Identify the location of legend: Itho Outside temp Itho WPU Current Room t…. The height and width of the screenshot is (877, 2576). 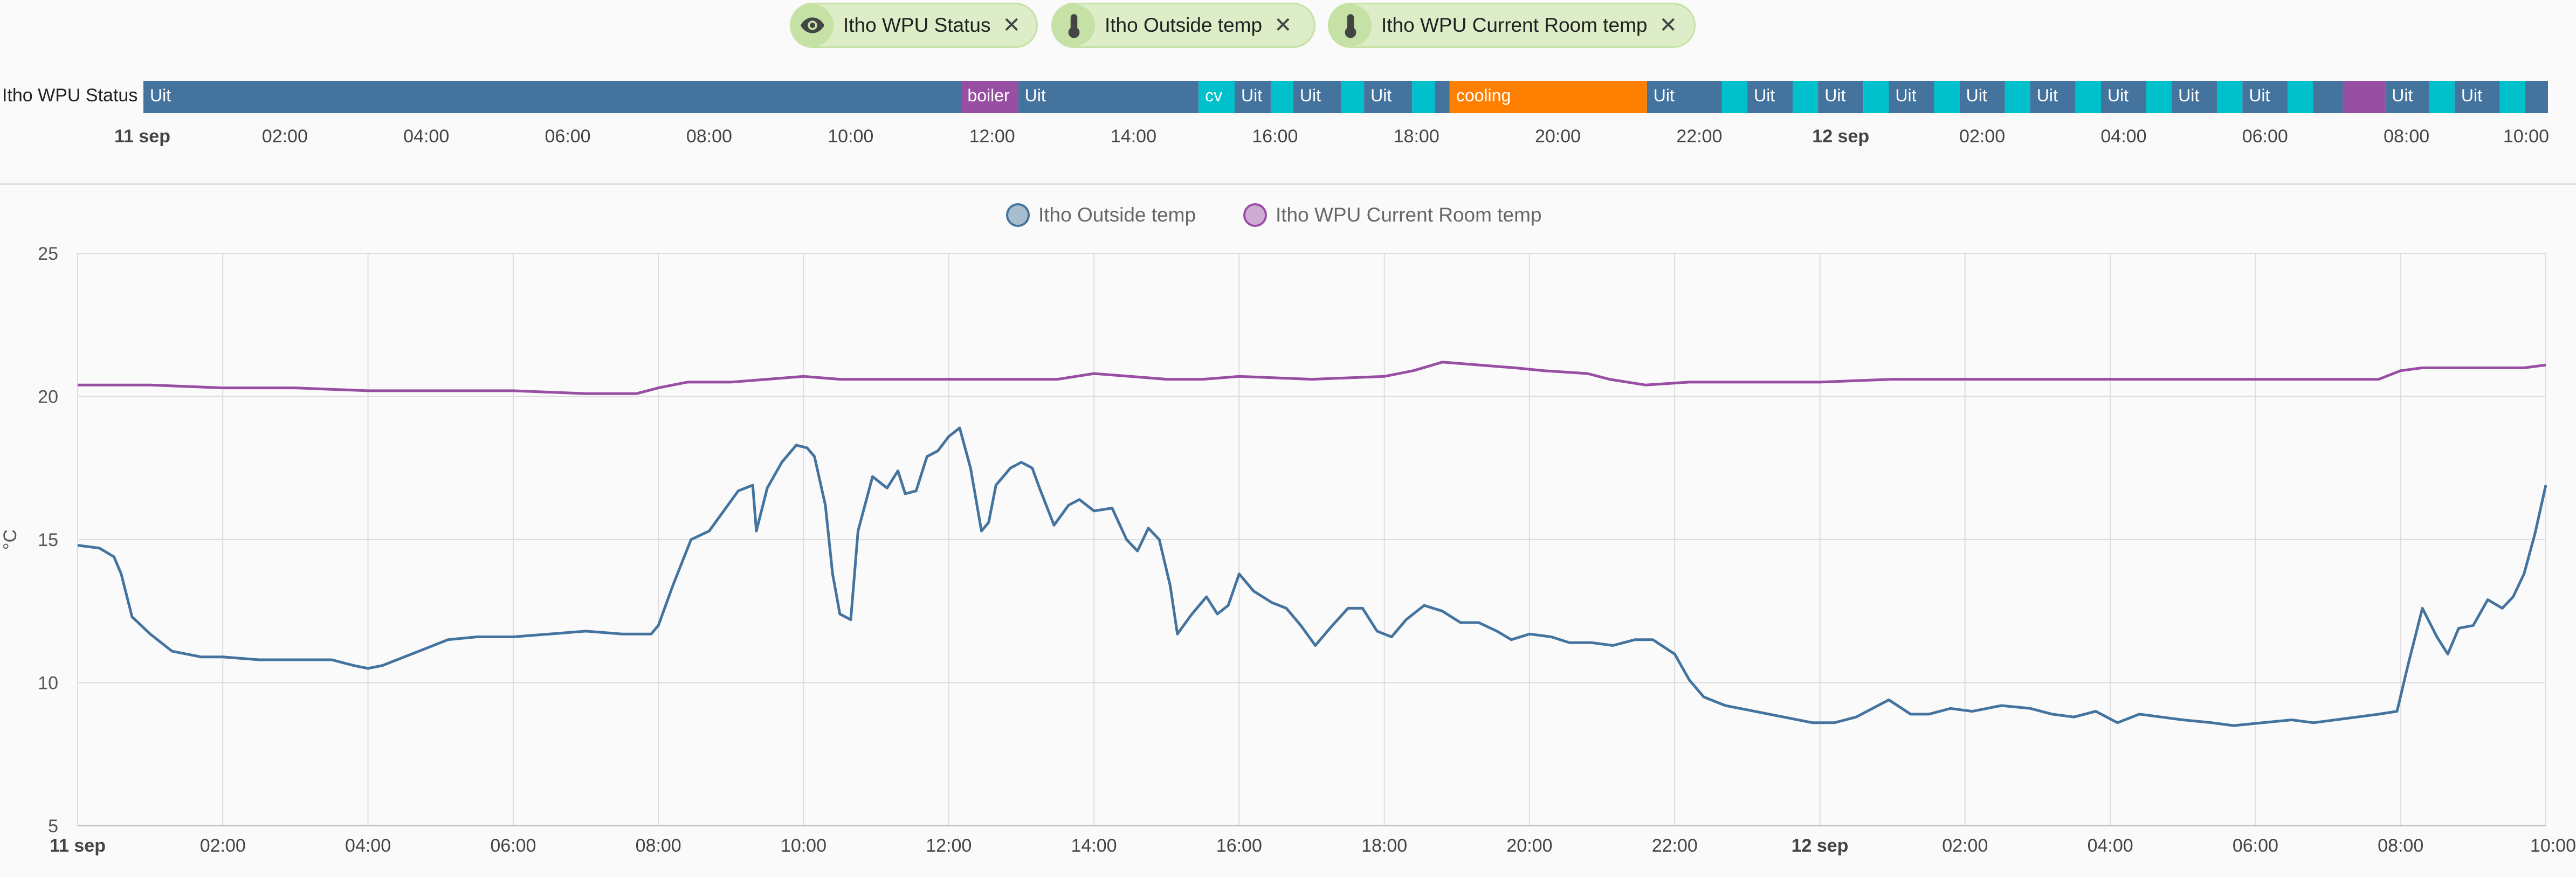
(1273, 215).